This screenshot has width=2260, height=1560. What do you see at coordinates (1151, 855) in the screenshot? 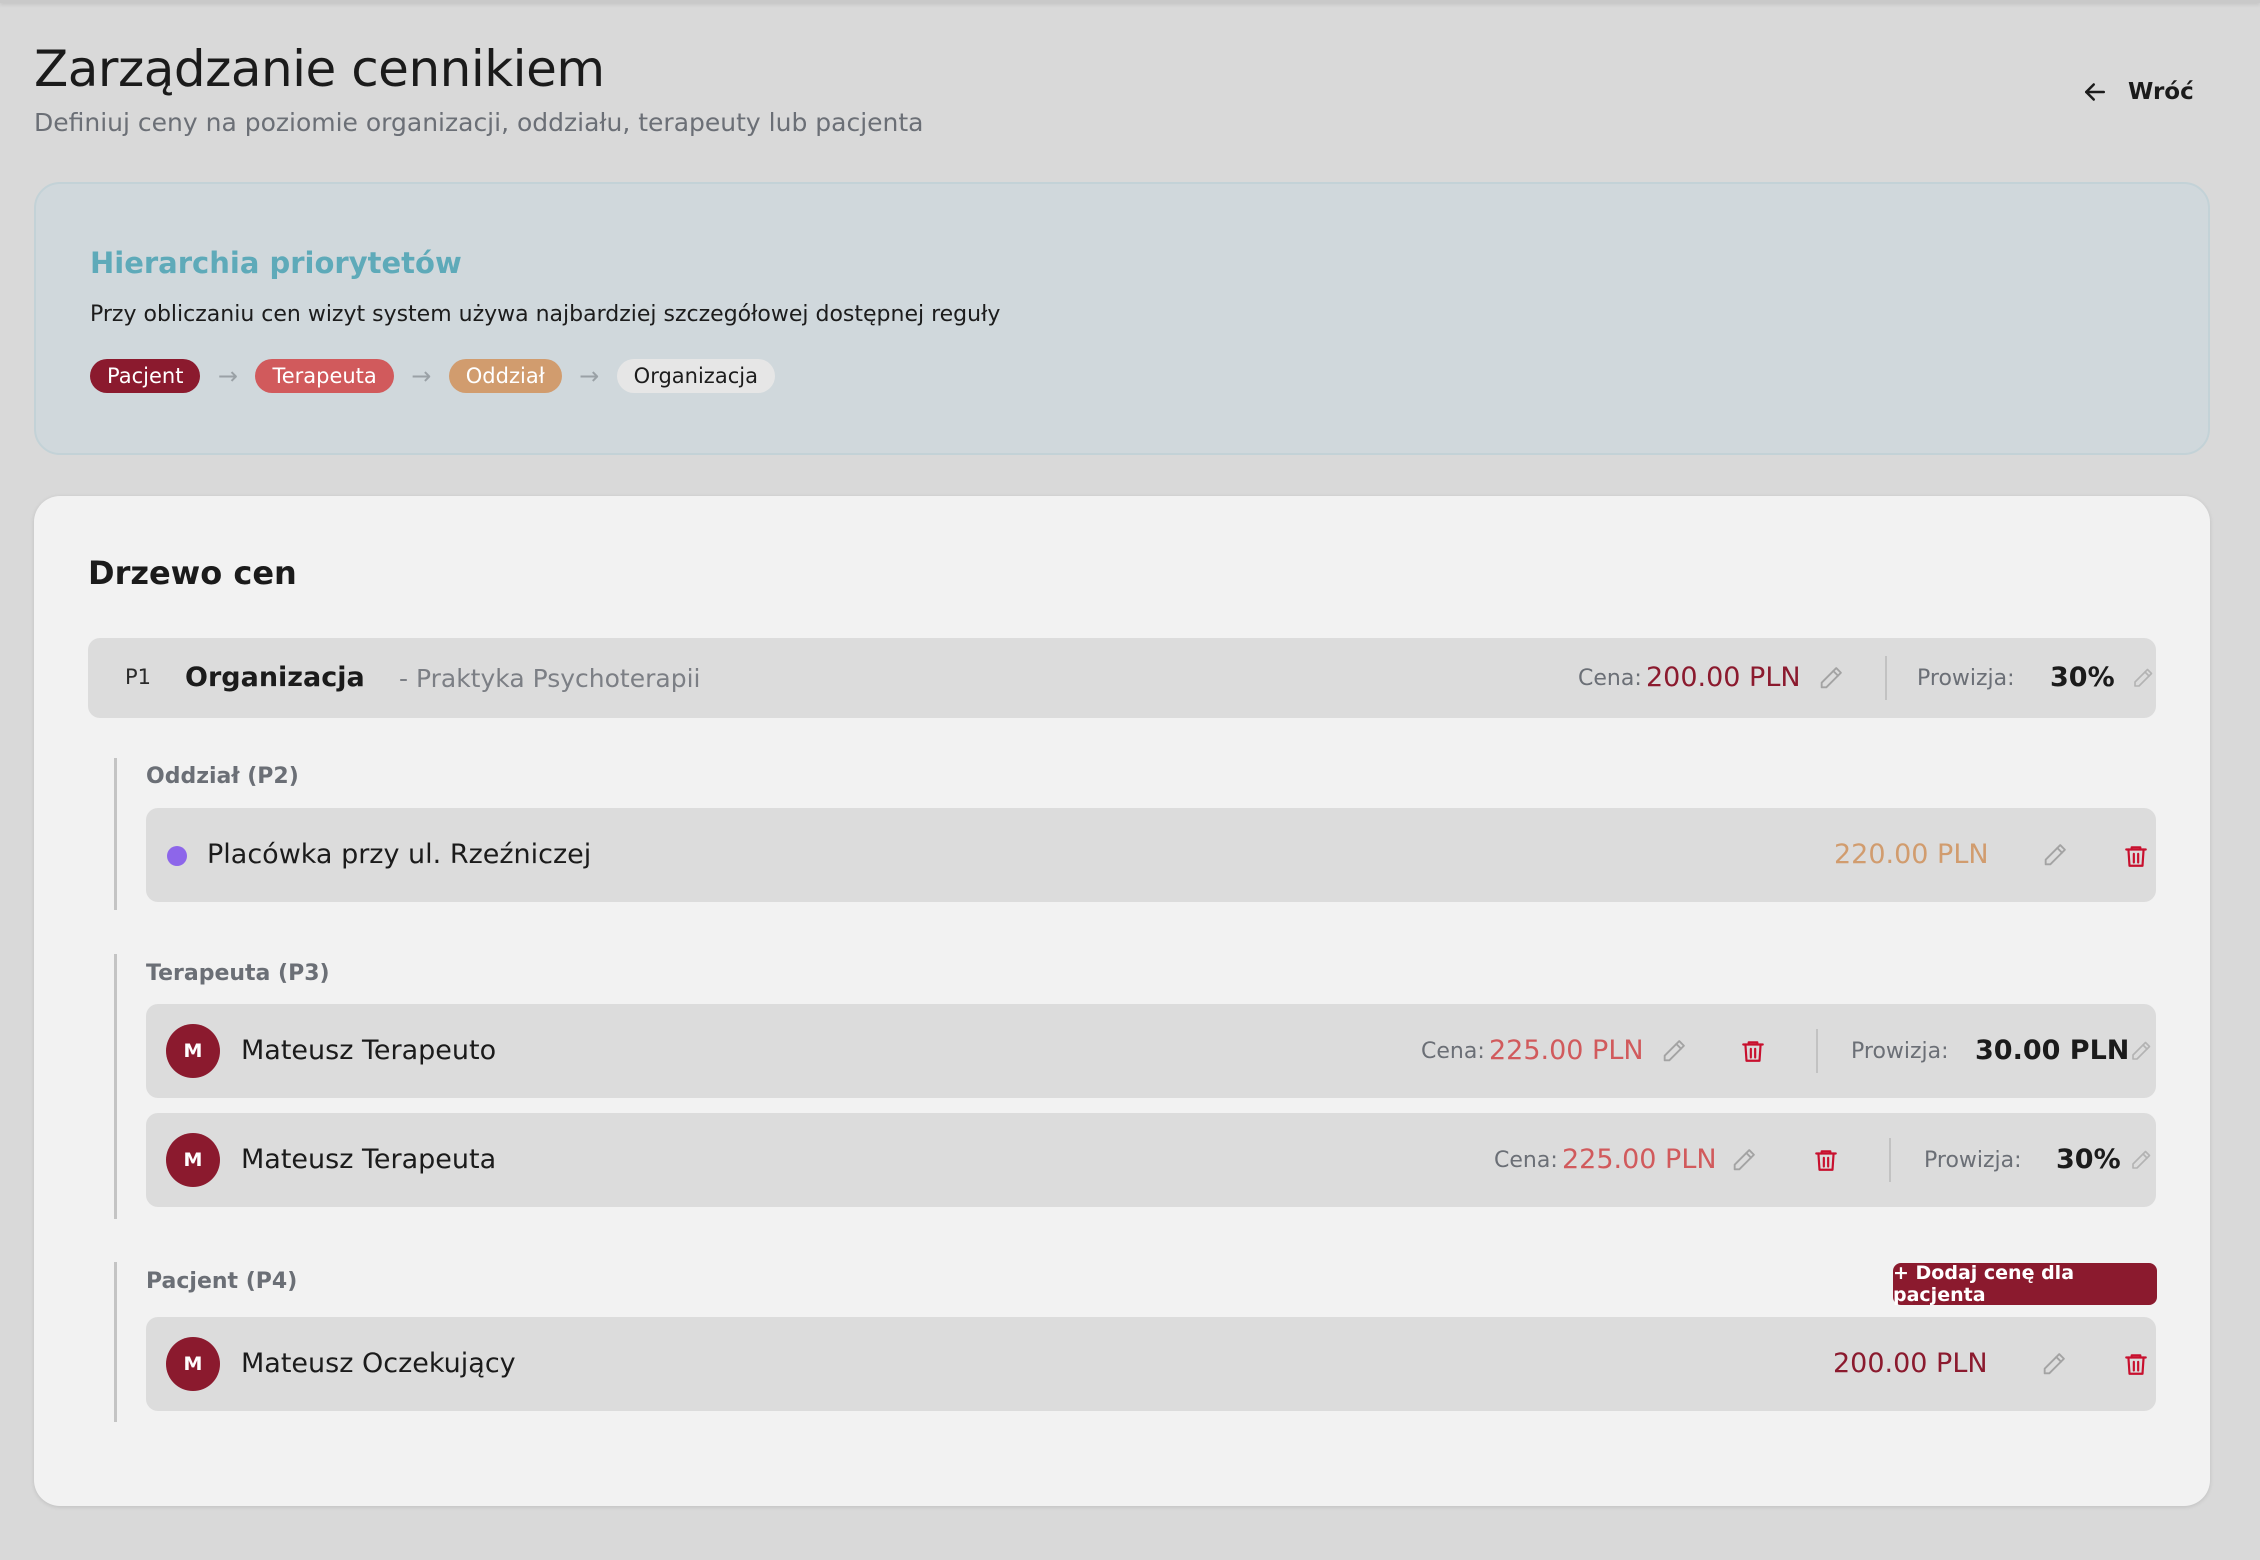
I see `branch-row: Placówka przy ul. Rzeźniczej 220.00 PLN` at bounding box center [1151, 855].